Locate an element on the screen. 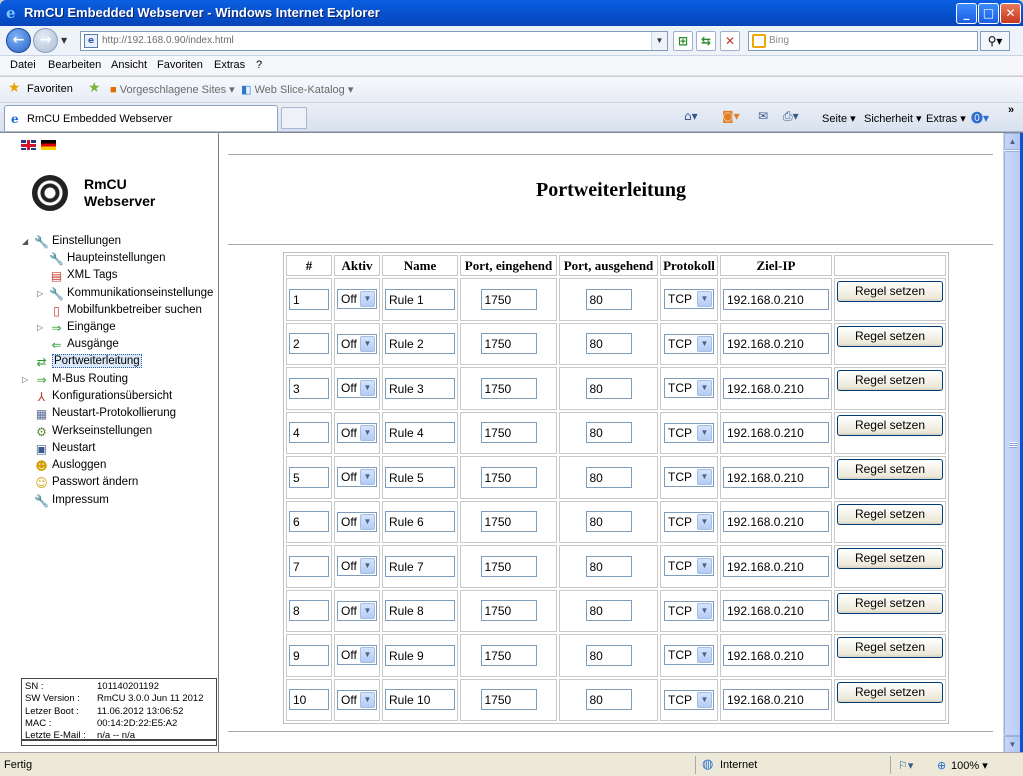  rule-name-input: Rule 3 is located at coordinates (420, 388).